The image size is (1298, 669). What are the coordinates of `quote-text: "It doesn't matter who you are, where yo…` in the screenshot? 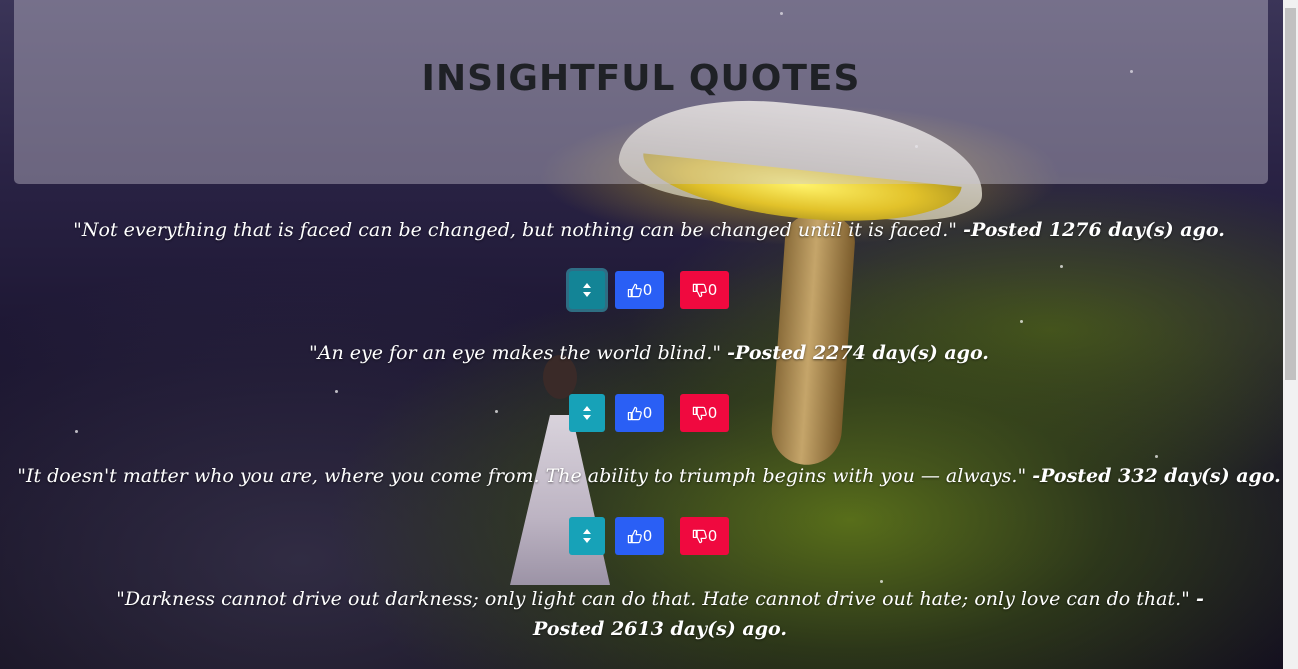 It's located at (522, 476).